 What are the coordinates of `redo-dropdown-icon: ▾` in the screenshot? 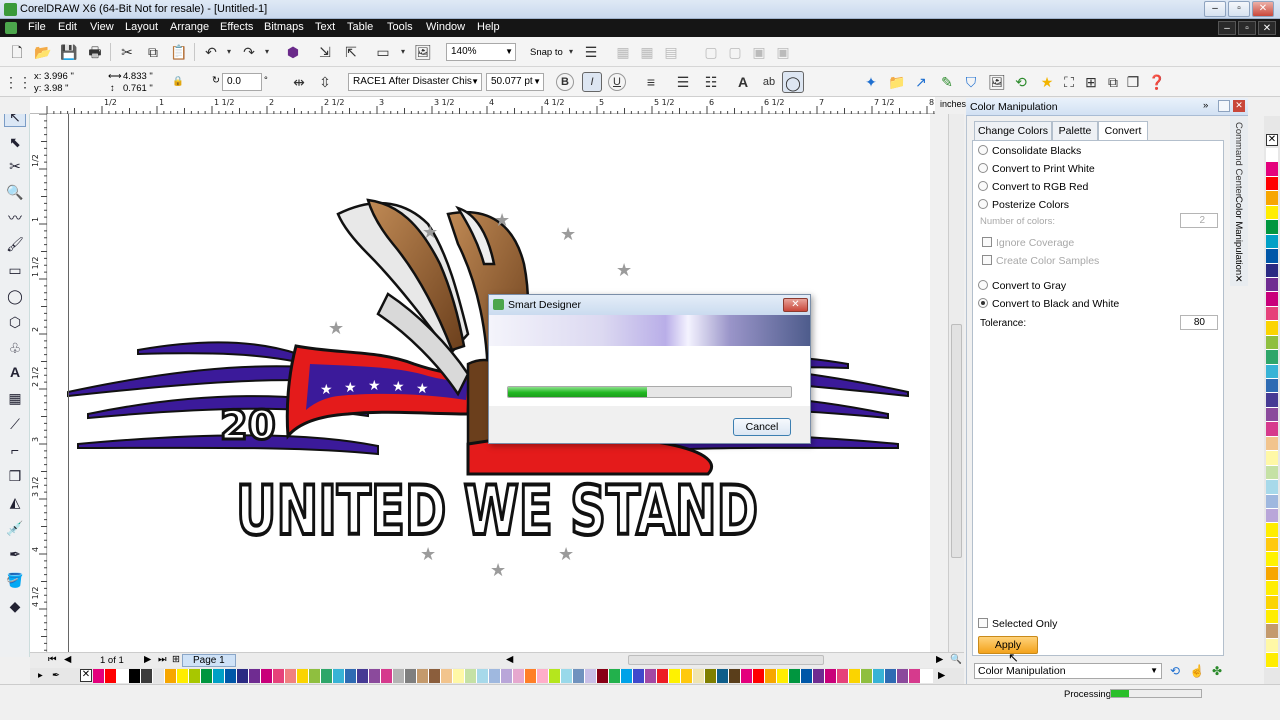 It's located at (267, 52).